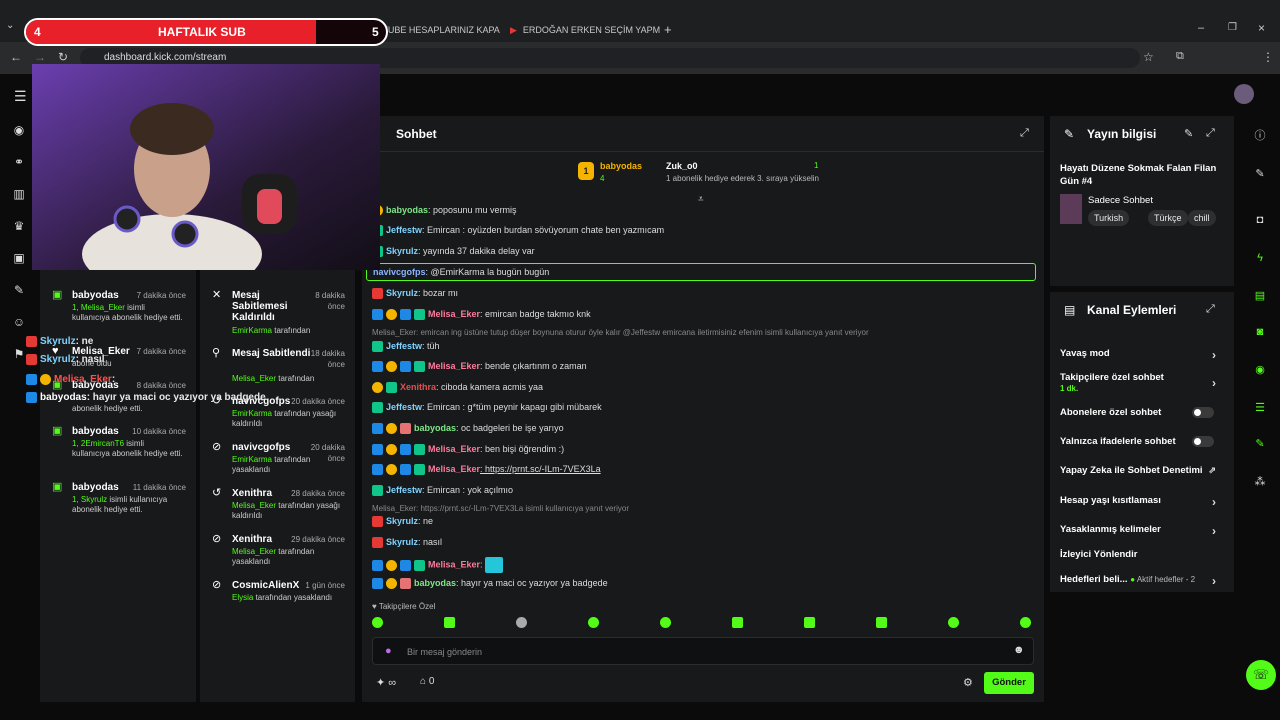 This screenshot has width=1280, height=720. I want to click on info-icon: ⓘ, so click(1260, 136).